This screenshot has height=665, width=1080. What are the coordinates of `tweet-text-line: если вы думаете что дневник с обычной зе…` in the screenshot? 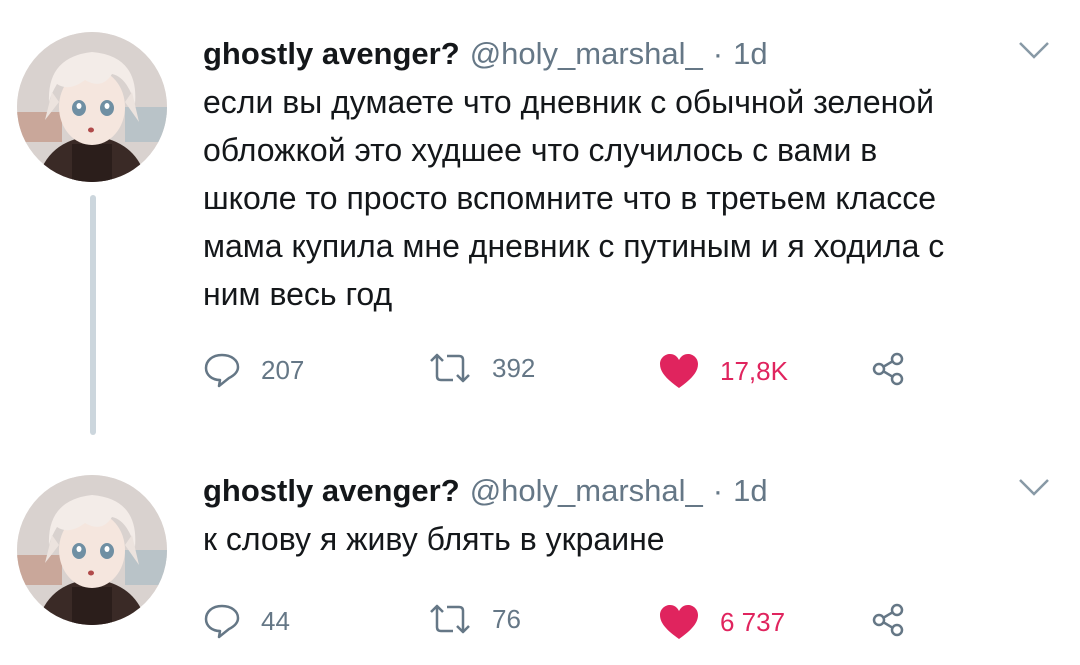 It's located at (568, 102).